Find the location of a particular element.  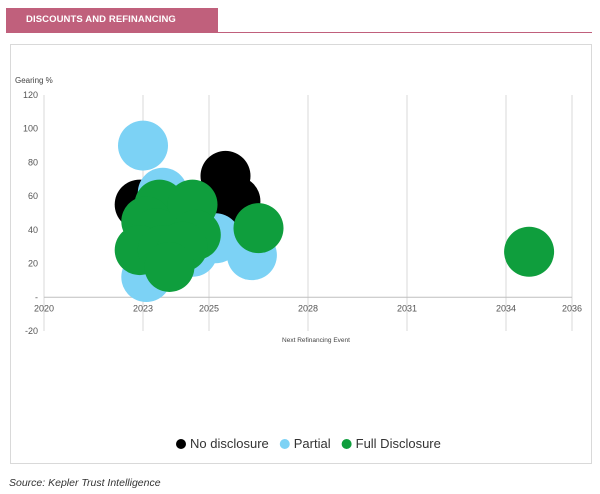

y-tick-label: 80 is located at coordinates (33, 162).